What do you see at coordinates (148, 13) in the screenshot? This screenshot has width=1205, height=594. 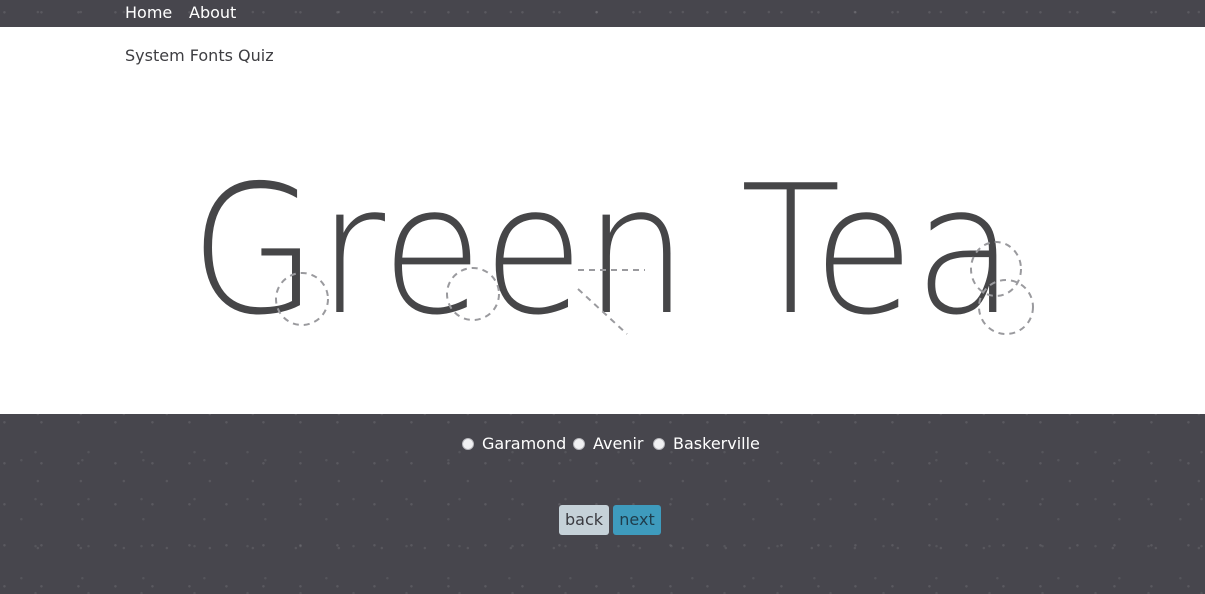 I see `nav-home-link: Home` at bounding box center [148, 13].